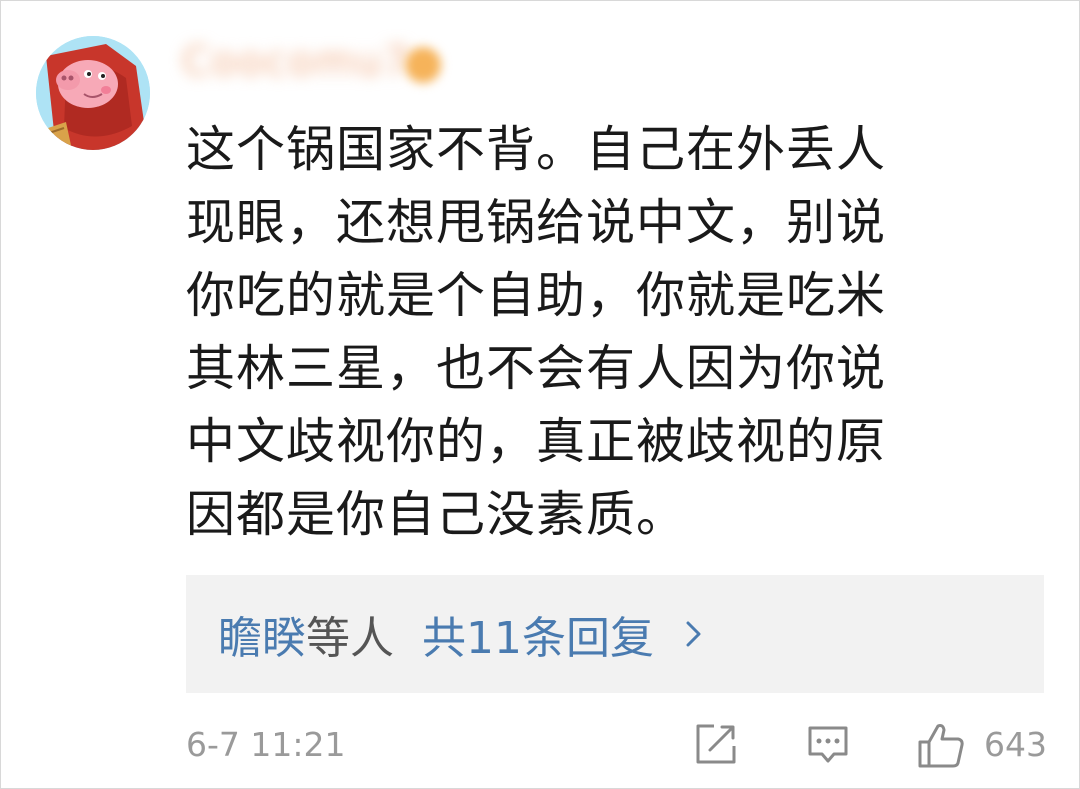 This screenshot has width=1080, height=789. What do you see at coordinates (1015, 744) in the screenshot?
I see `like-count: 643` at bounding box center [1015, 744].